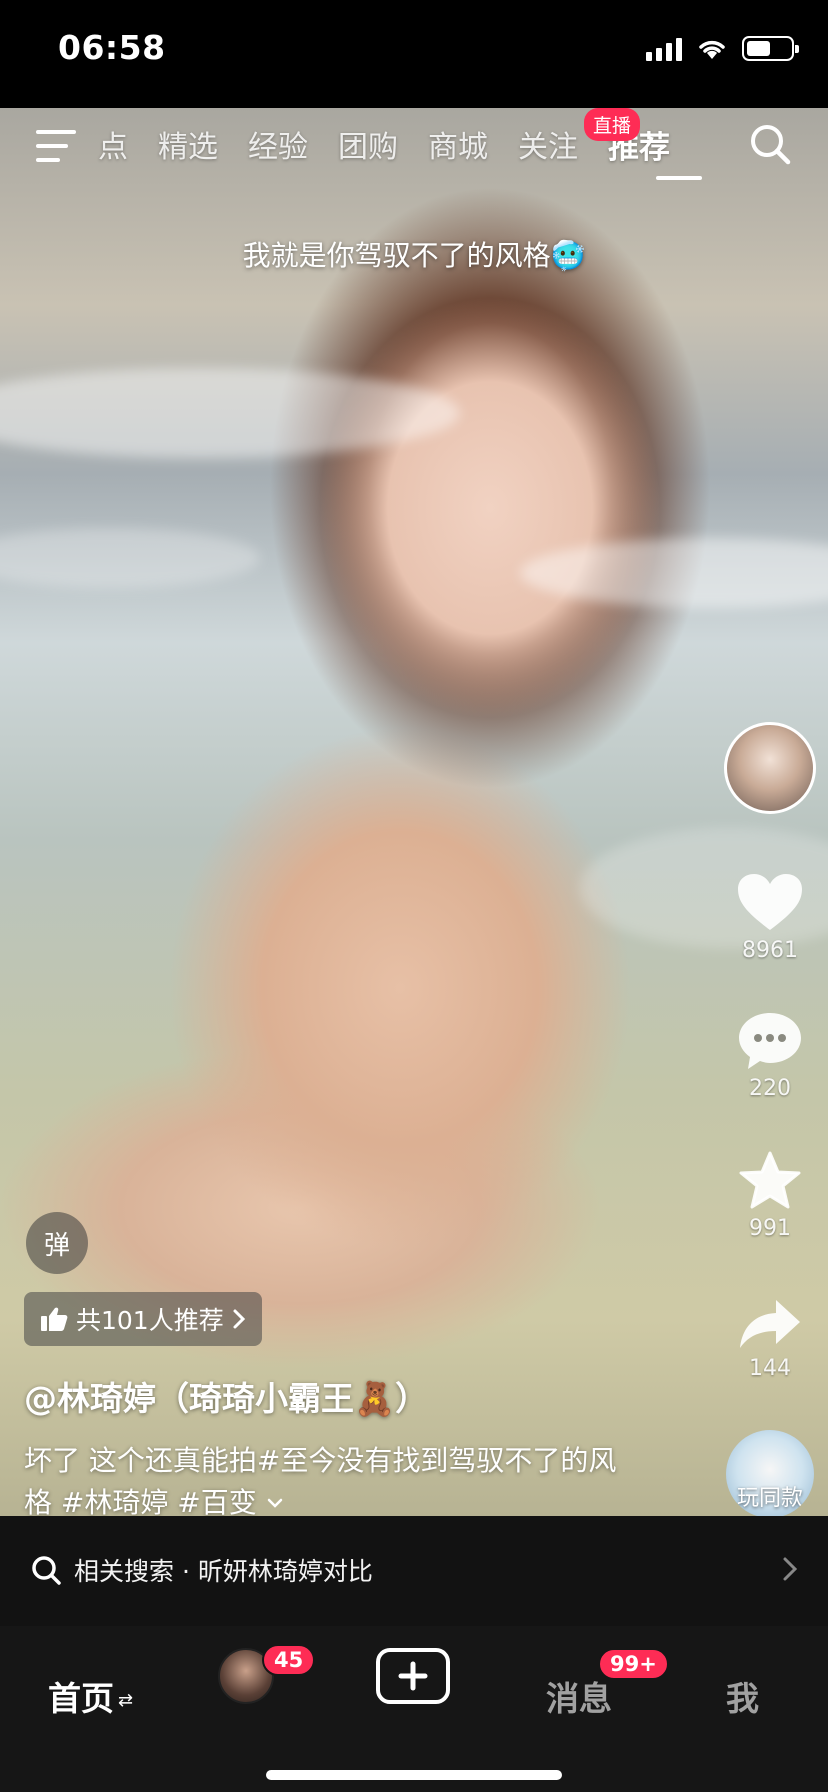 Image resolution: width=828 pixels, height=1792 pixels. What do you see at coordinates (770, 1180) in the screenshot?
I see `star-icon` at bounding box center [770, 1180].